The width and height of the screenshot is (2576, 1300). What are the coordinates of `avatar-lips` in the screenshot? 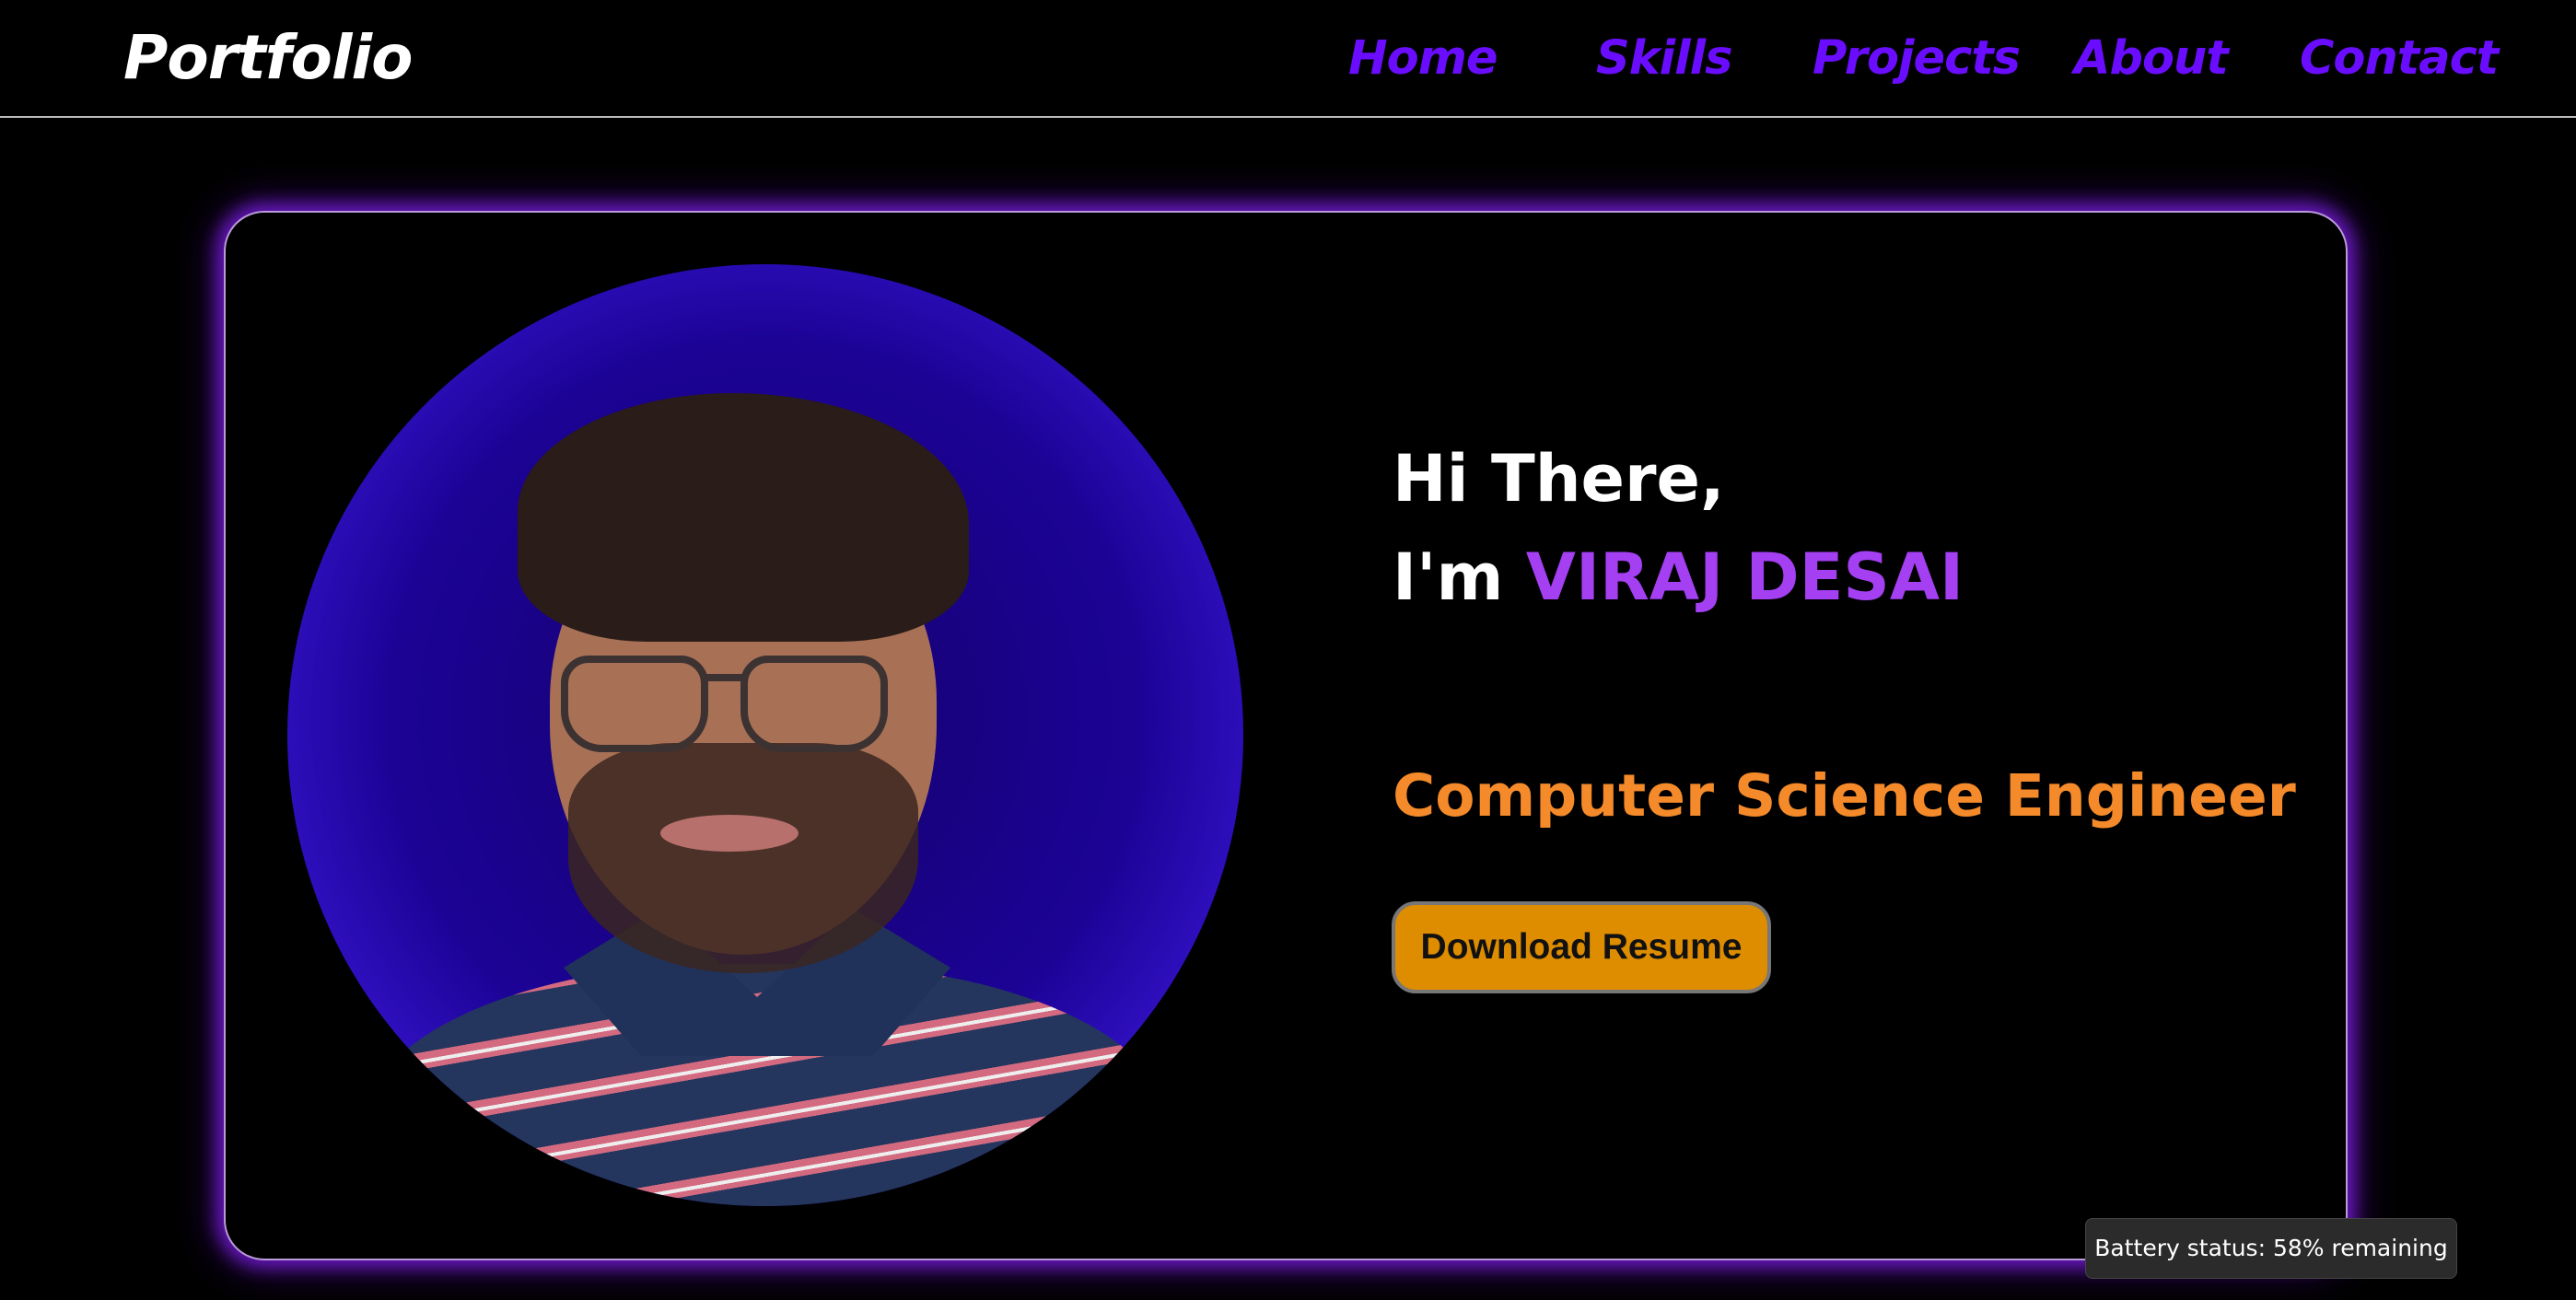 It's located at (729, 834).